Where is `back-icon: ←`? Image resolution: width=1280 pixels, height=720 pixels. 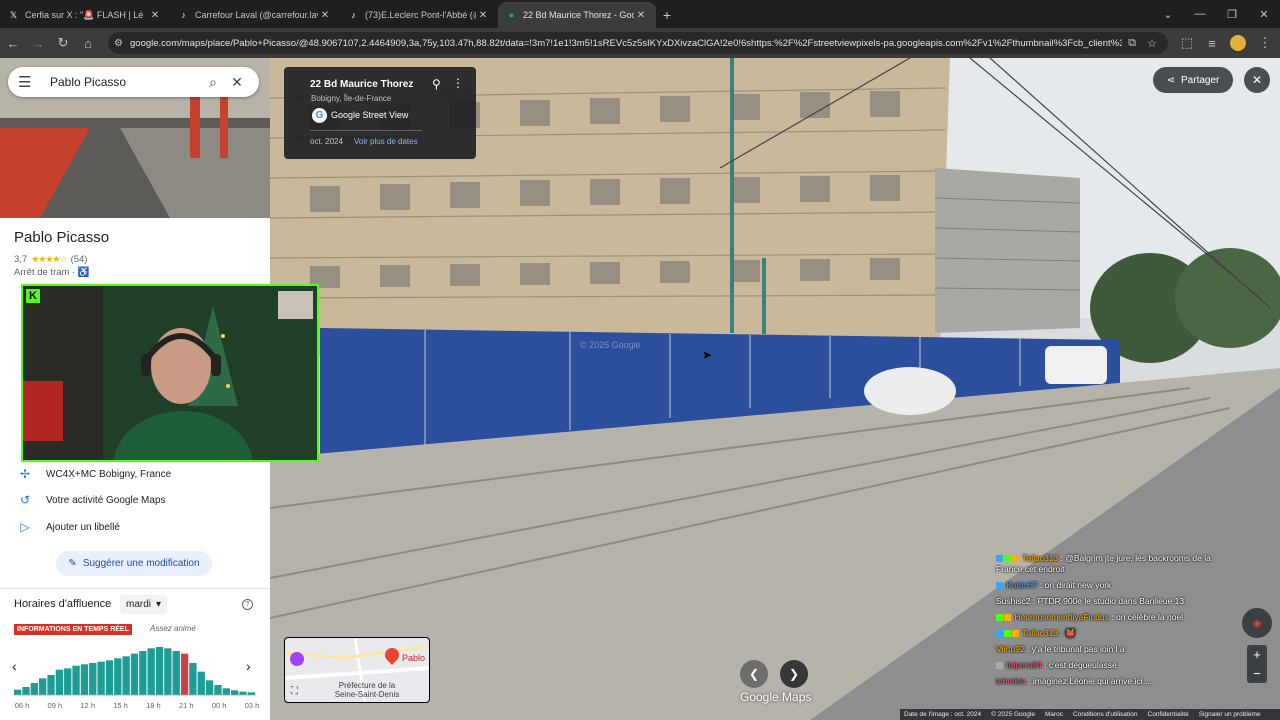 back-icon: ← is located at coordinates (13, 43).